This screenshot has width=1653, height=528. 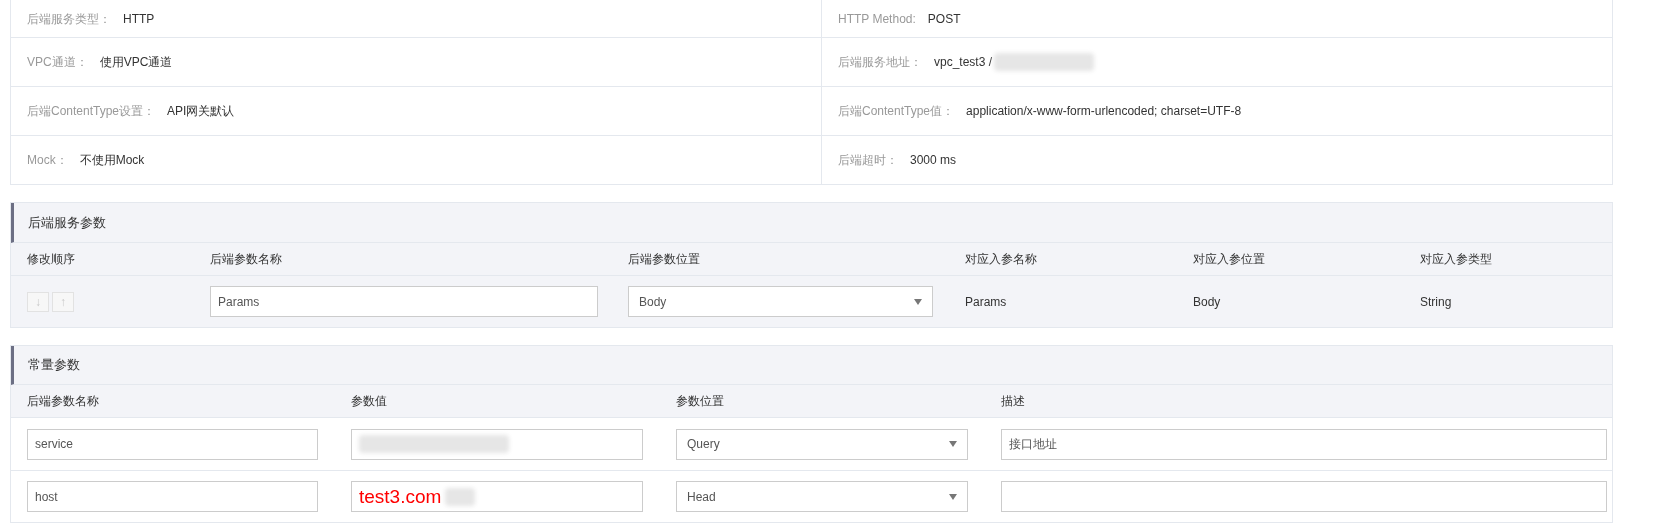 What do you see at coordinates (1229, 259) in the screenshot?
I see `column-header: 对应入参位置` at bounding box center [1229, 259].